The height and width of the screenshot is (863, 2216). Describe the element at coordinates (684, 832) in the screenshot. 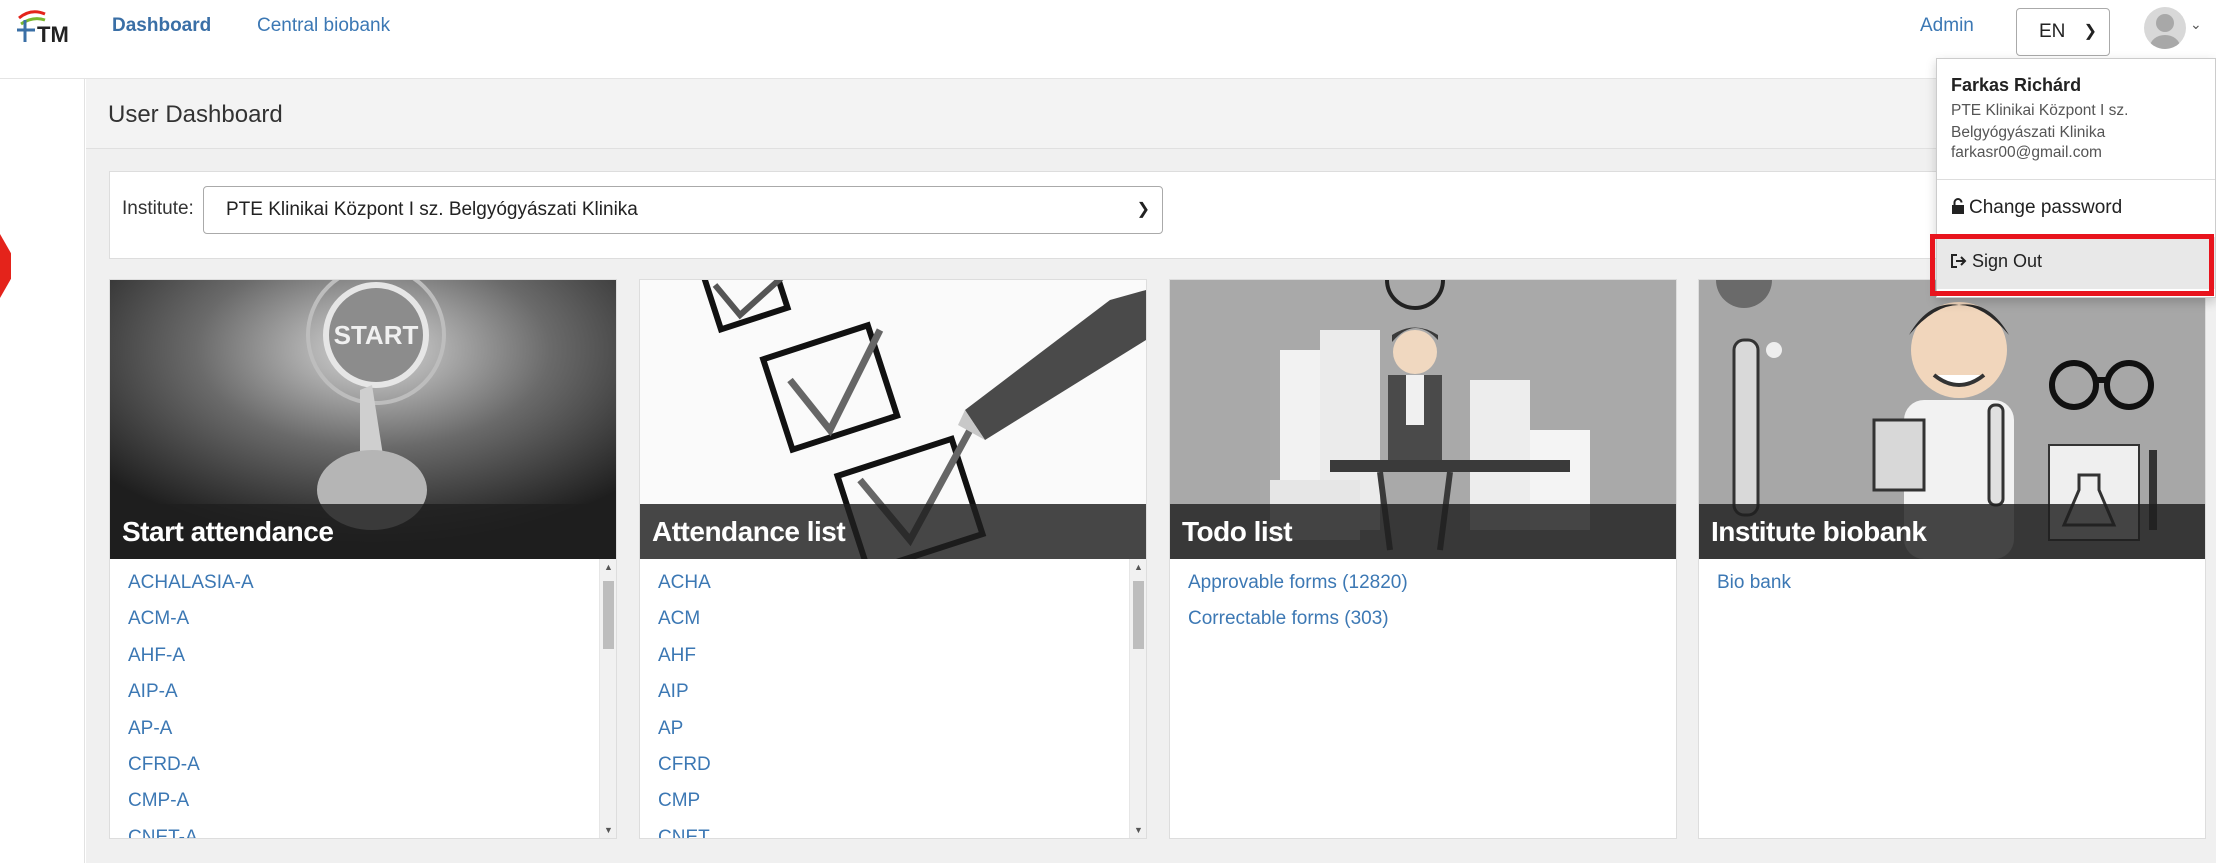

I see `attendance-form-link: CNET` at that location.